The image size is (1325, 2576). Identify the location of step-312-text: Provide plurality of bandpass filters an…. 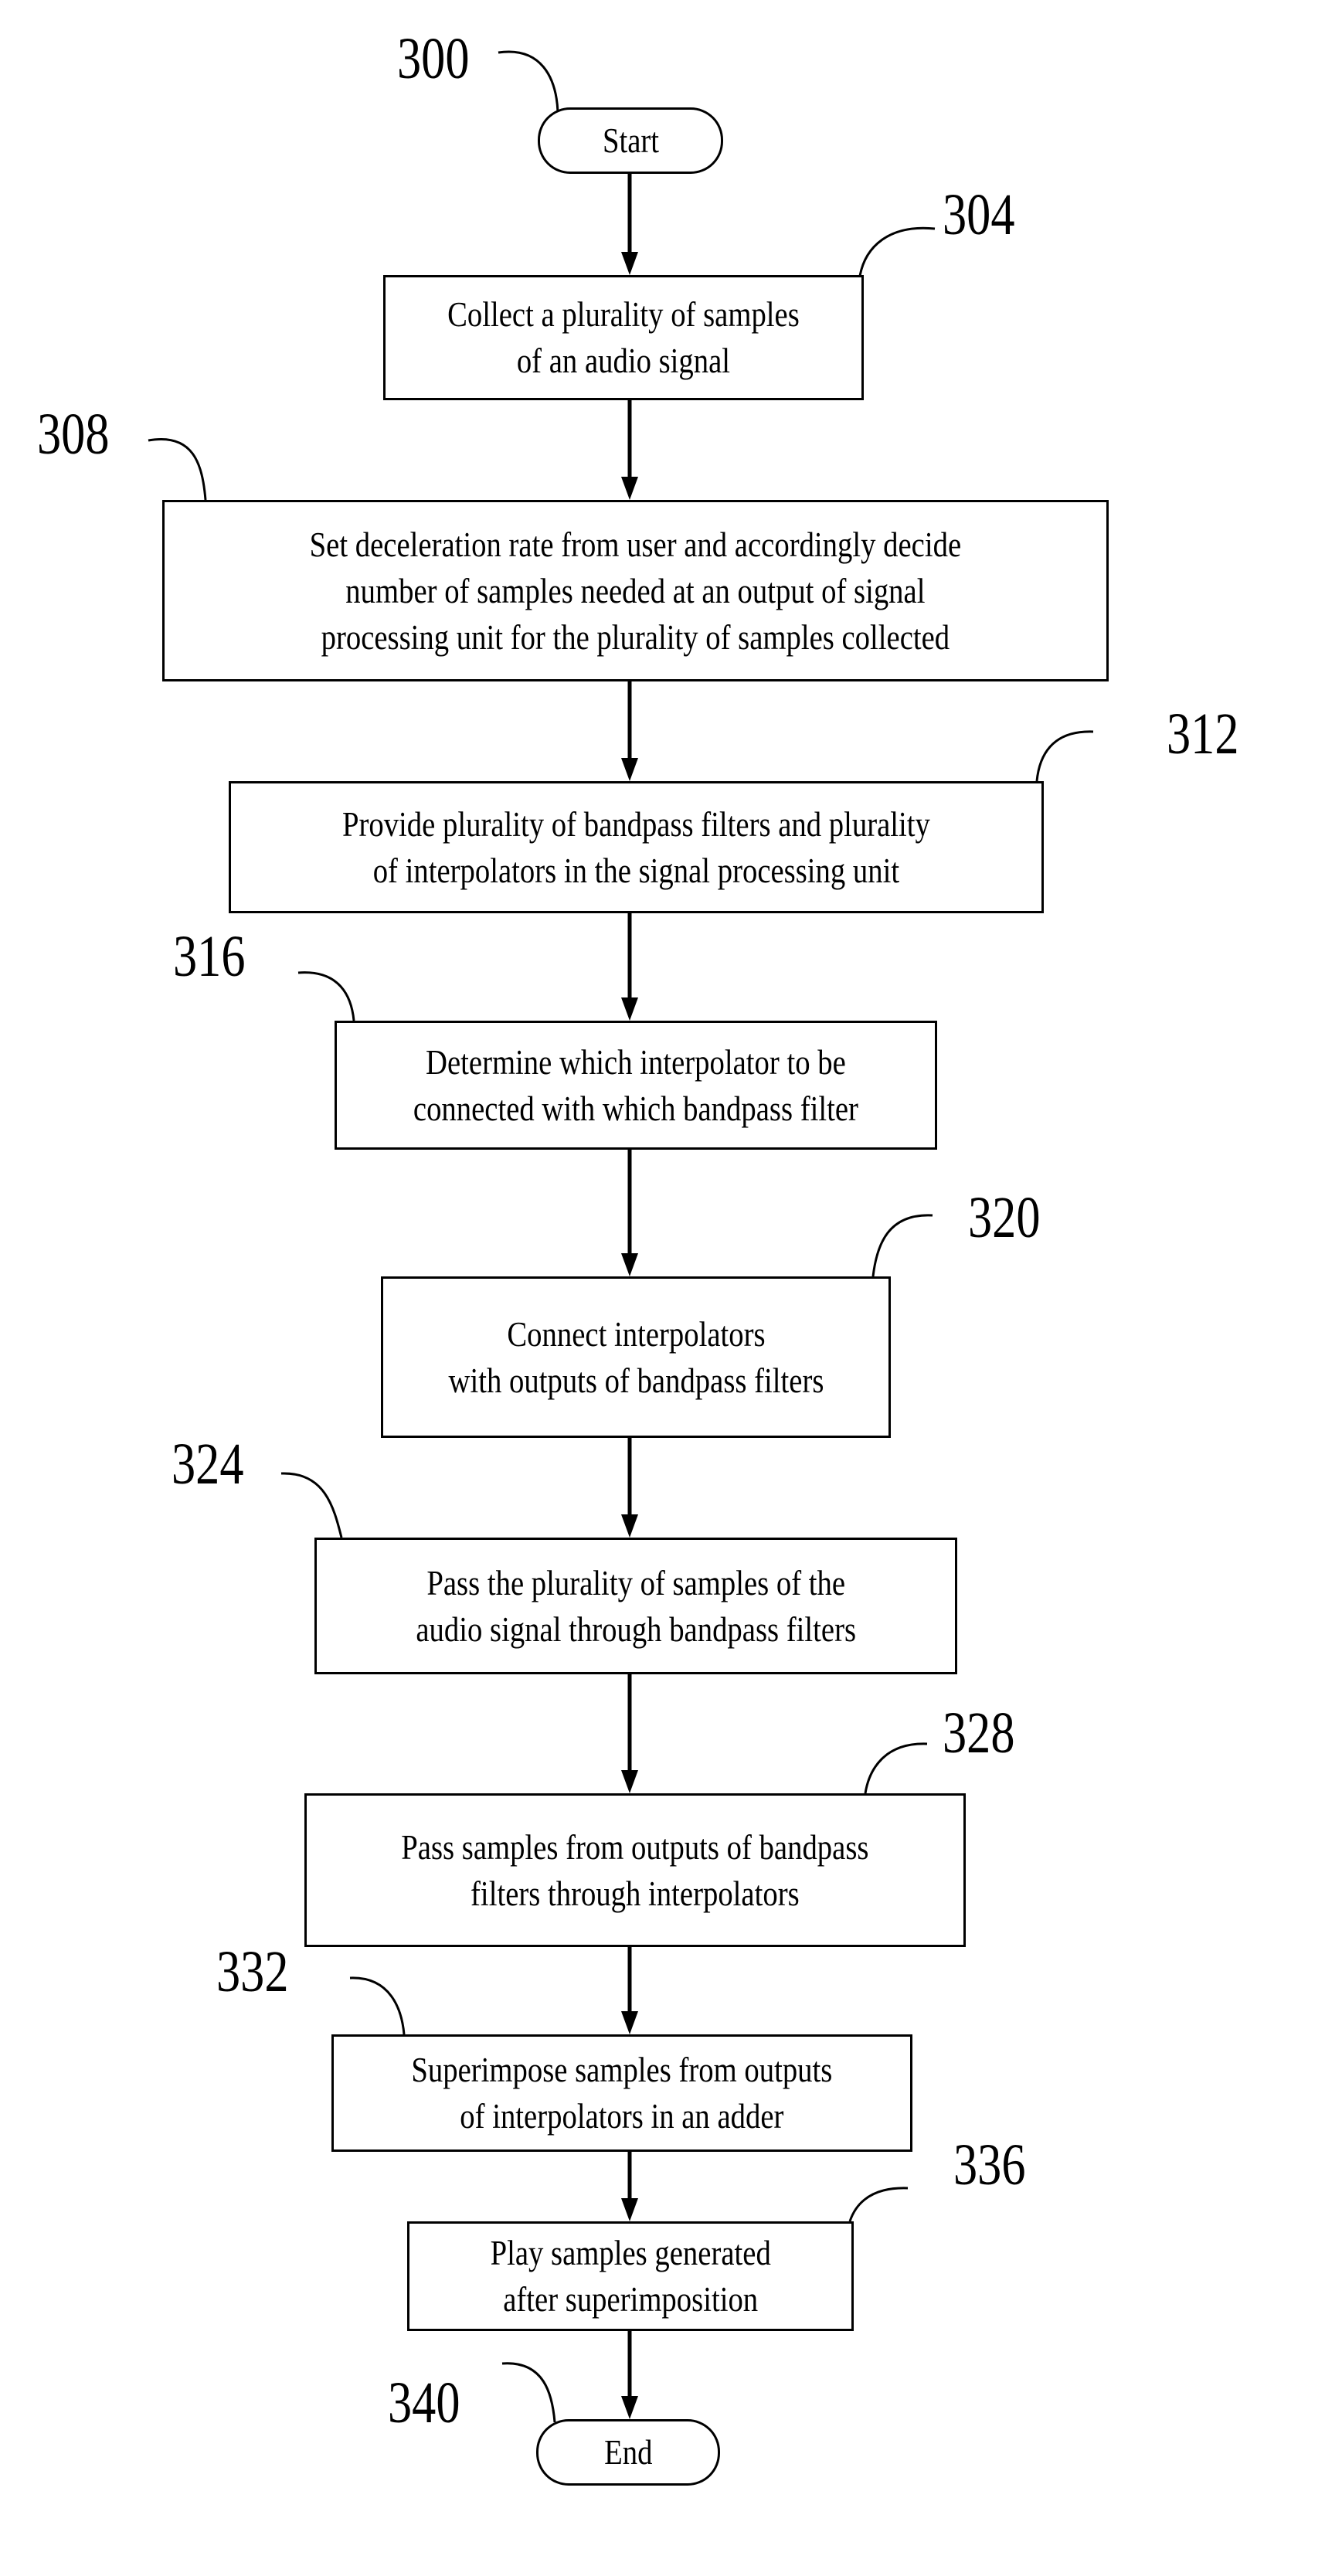
(636, 847).